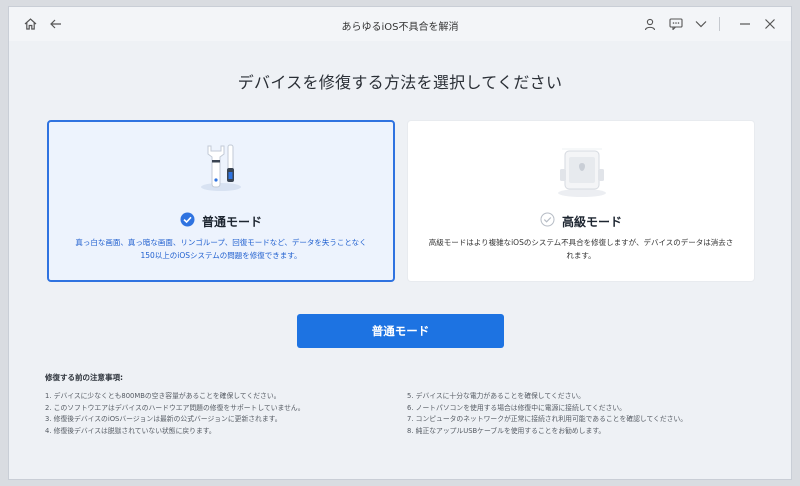 The height and width of the screenshot is (486, 800). What do you see at coordinates (701, 24) in the screenshot?
I see `chevron-down-icon` at bounding box center [701, 24].